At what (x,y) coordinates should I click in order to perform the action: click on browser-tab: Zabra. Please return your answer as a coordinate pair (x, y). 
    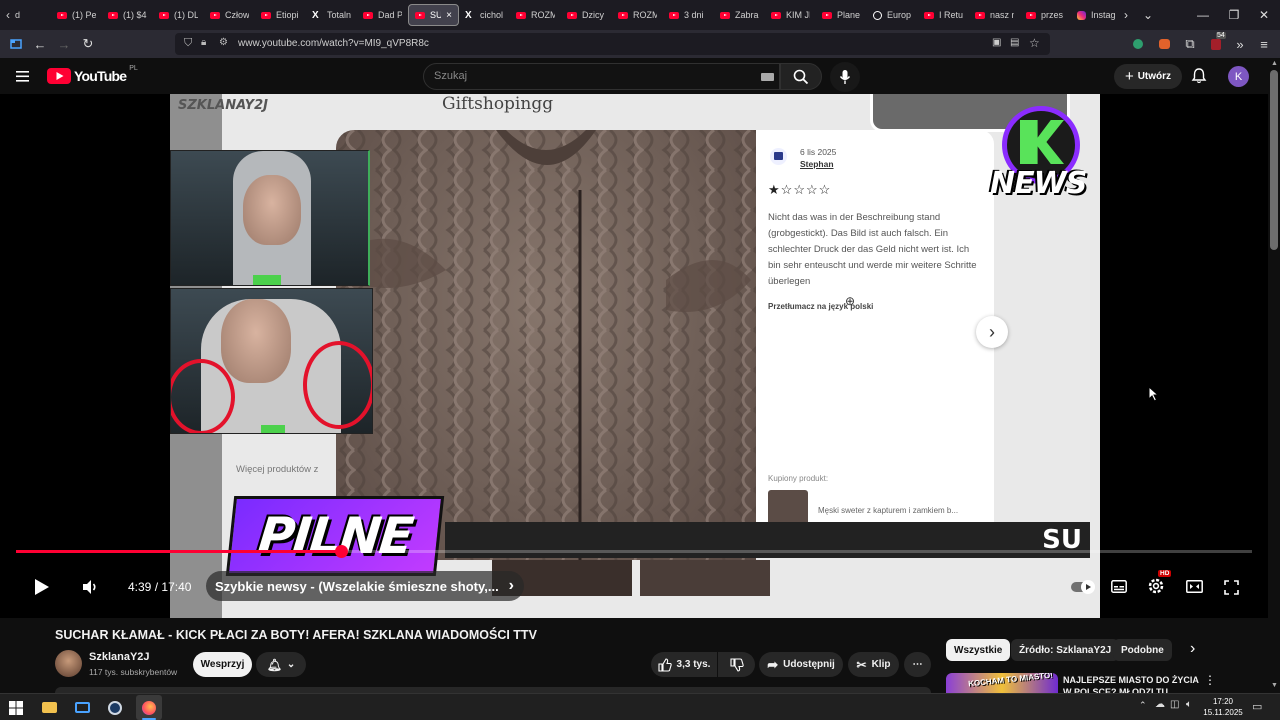
    Looking at the image, I should click on (739, 15).